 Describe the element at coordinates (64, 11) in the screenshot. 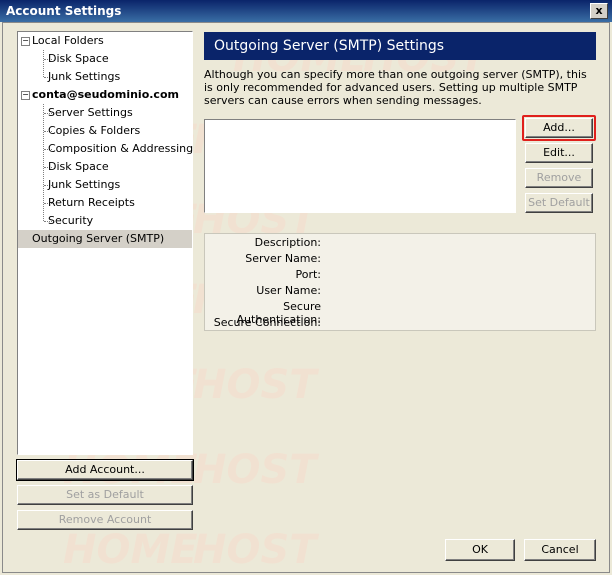

I see `window-title: Account Settings` at that location.